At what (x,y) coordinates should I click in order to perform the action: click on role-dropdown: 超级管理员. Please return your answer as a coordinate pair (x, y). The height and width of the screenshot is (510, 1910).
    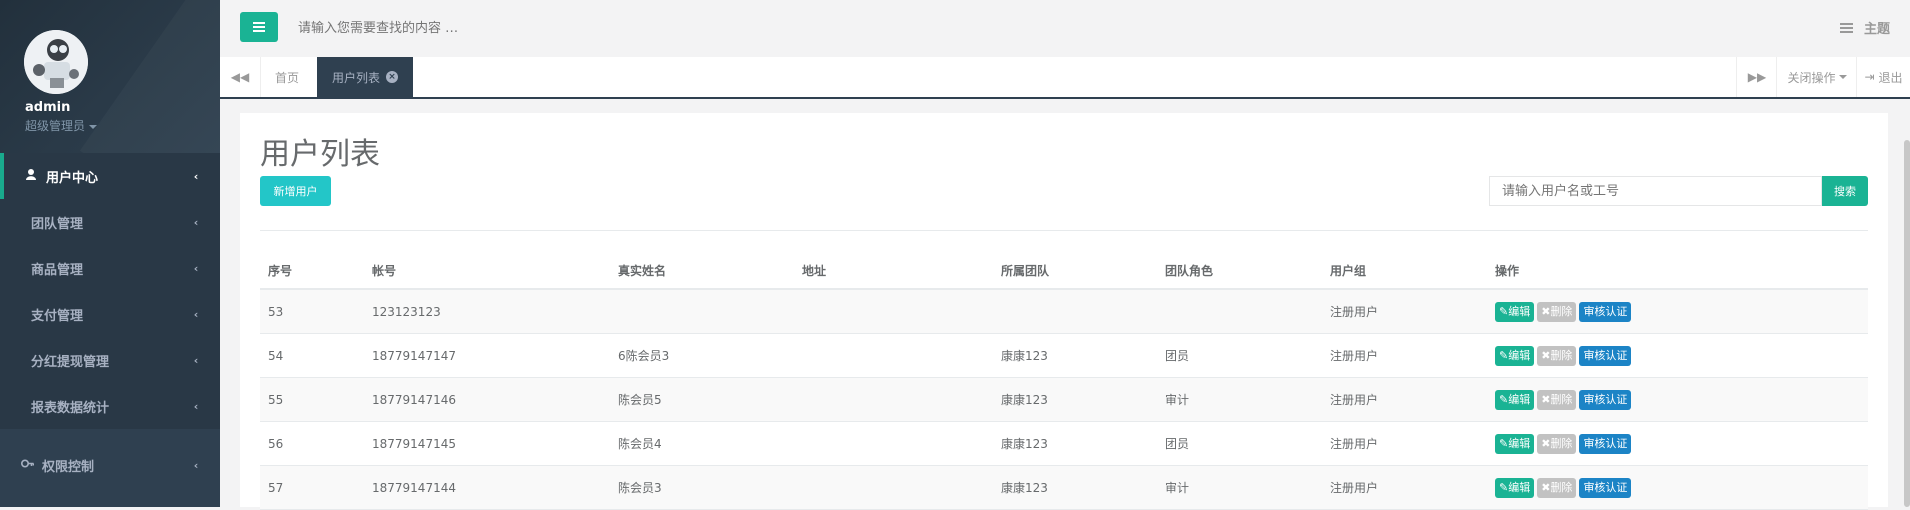
    Looking at the image, I should click on (61, 125).